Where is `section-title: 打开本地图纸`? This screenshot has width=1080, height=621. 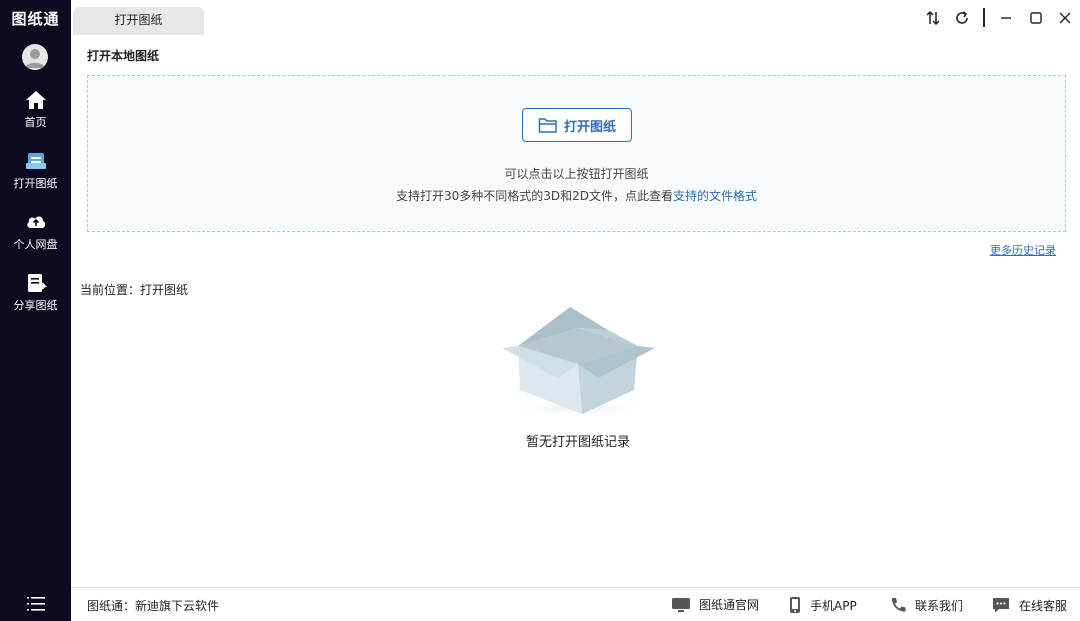
section-title: 打开本地图纸 is located at coordinates (123, 56).